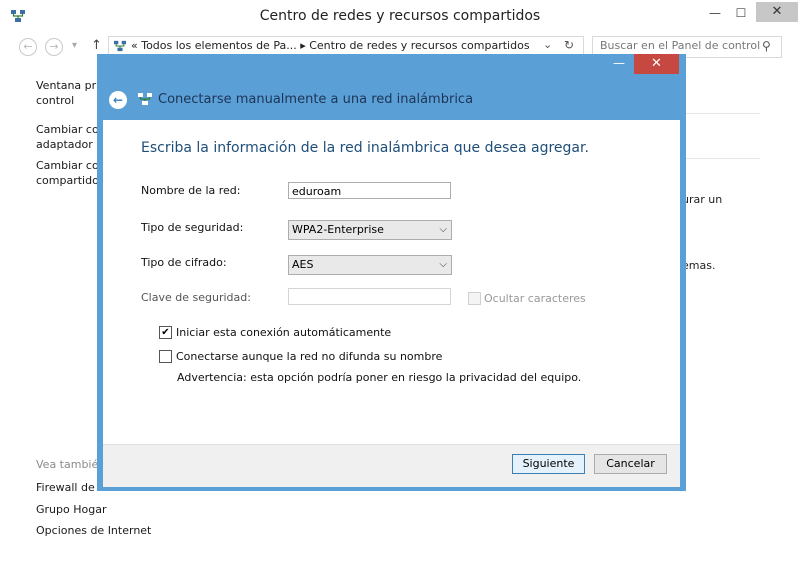 Image resolution: width=800 pixels, height=564 pixels. Describe the element at coordinates (165, 356) in the screenshot. I see `connect-hidden-checkbox` at that location.